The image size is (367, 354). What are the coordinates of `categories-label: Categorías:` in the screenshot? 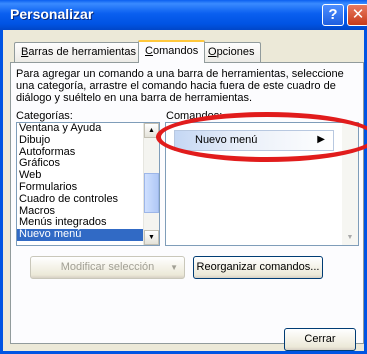 It's located at (44, 116).